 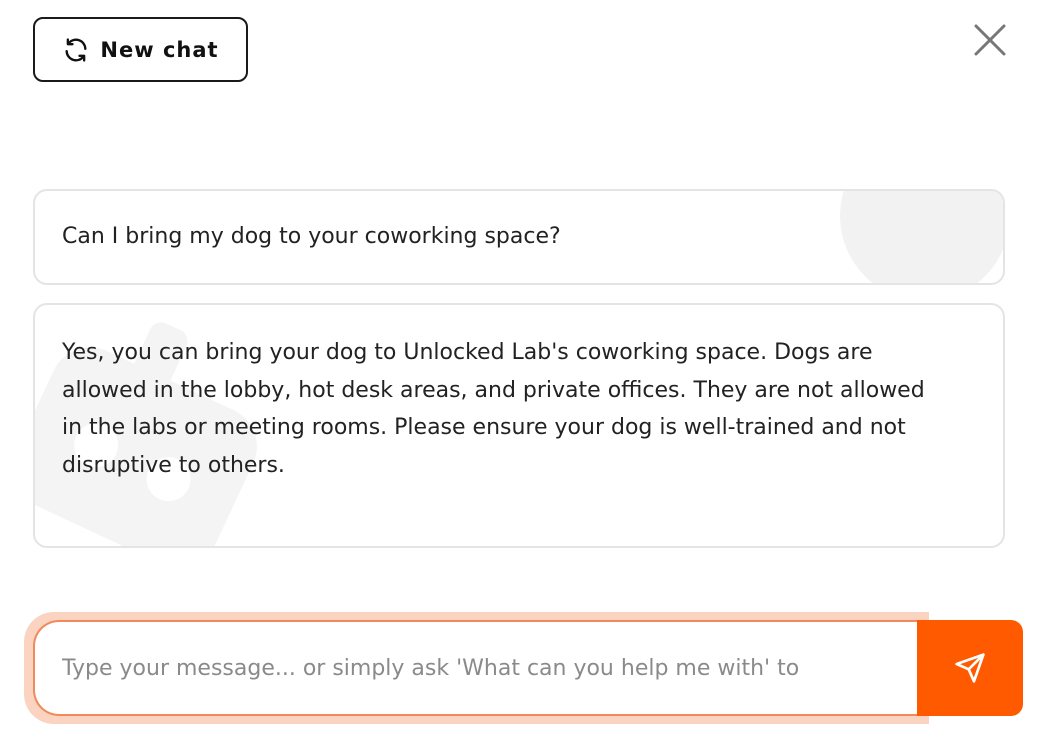 I want to click on refresh-icon, so click(x=76, y=50).